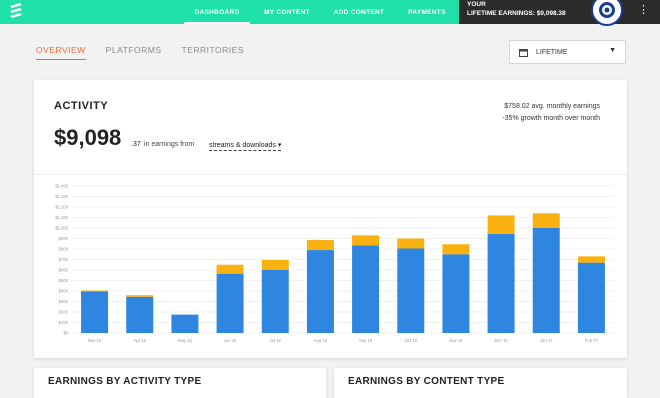 This screenshot has height=398, width=660. I want to click on y-tick-label: $1,200, so click(61, 207).